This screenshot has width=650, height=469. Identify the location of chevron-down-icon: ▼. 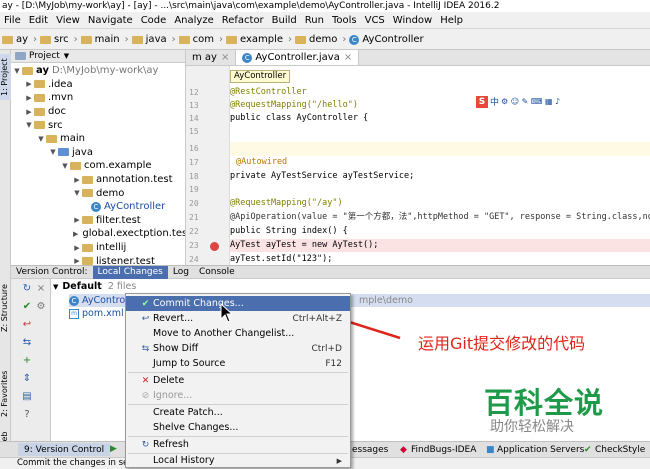
(66, 56).